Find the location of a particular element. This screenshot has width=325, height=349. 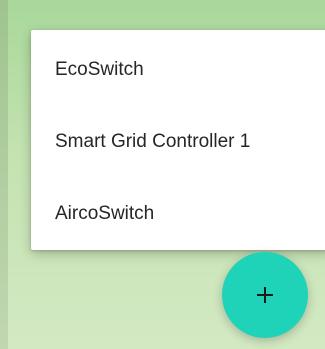

menu-item-ecoswitch: EcoSwitch is located at coordinates (99, 70).